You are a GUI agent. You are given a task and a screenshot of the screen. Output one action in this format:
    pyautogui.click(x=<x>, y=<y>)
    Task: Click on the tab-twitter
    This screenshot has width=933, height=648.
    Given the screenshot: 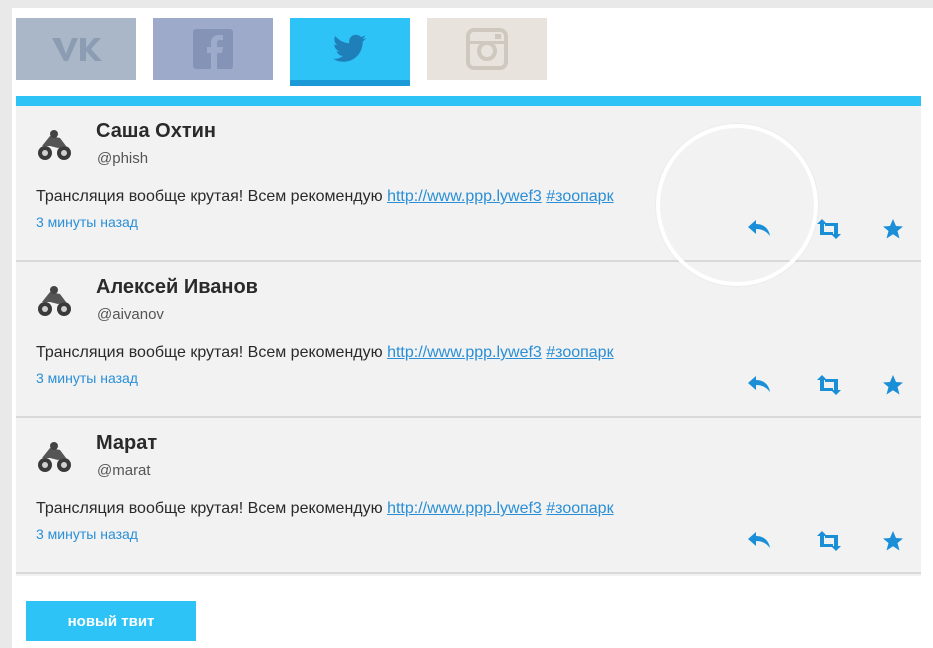 What is the action you would take?
    pyautogui.click(x=350, y=52)
    